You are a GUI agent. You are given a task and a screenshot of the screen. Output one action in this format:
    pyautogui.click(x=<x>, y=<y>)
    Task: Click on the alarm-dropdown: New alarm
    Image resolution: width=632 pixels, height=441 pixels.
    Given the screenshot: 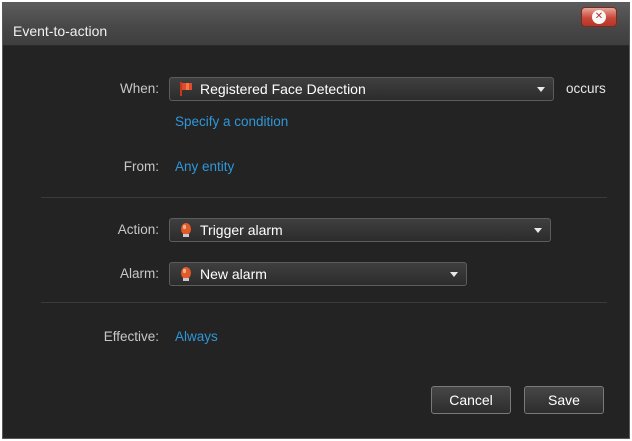 What is the action you would take?
    pyautogui.click(x=318, y=274)
    